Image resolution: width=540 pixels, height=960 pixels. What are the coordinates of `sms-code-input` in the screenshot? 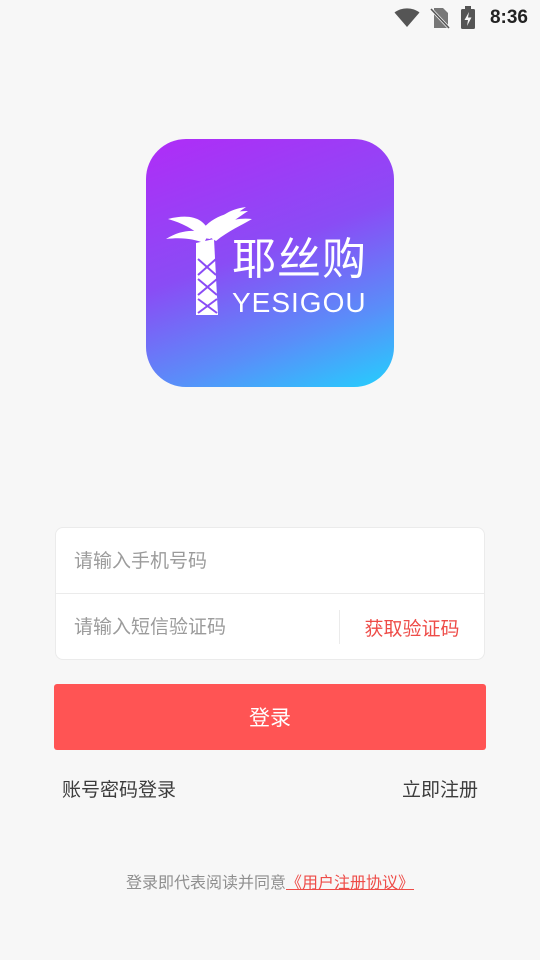 It's located at (197, 627).